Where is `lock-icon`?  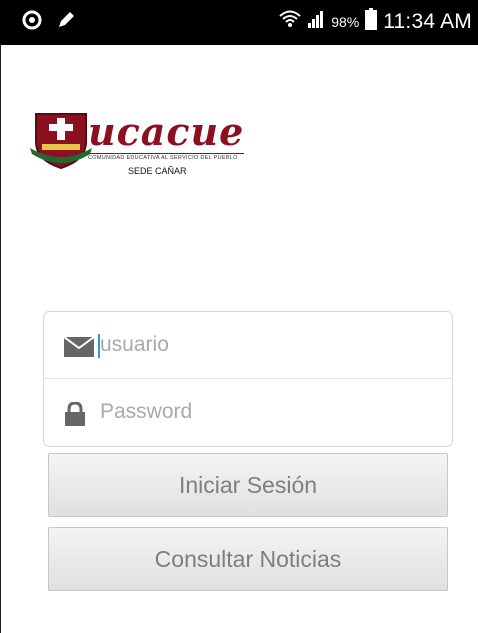 lock-icon is located at coordinates (75, 416).